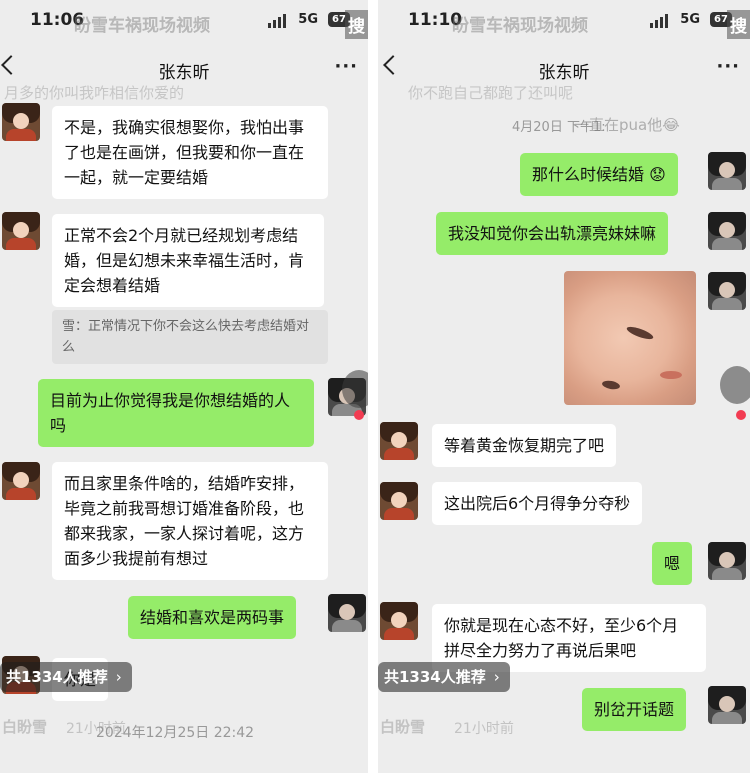  What do you see at coordinates (634, 709) in the screenshot?
I see `message-bubble: 别岔开话题` at bounding box center [634, 709].